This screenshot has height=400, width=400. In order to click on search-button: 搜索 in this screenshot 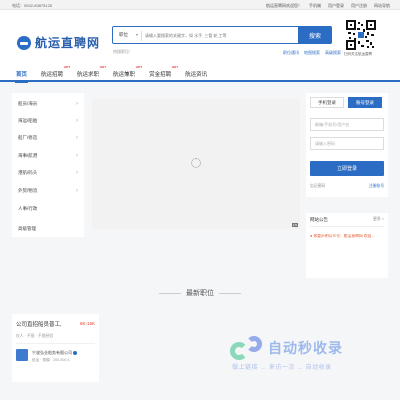, I will do `click(315, 35)`.